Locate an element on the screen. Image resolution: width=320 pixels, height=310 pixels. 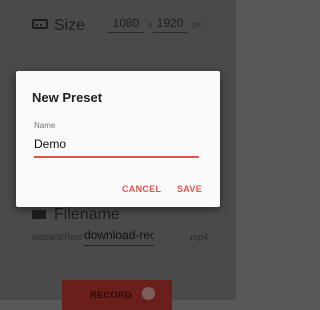
cancel-button: CANCEL is located at coordinates (141, 189).